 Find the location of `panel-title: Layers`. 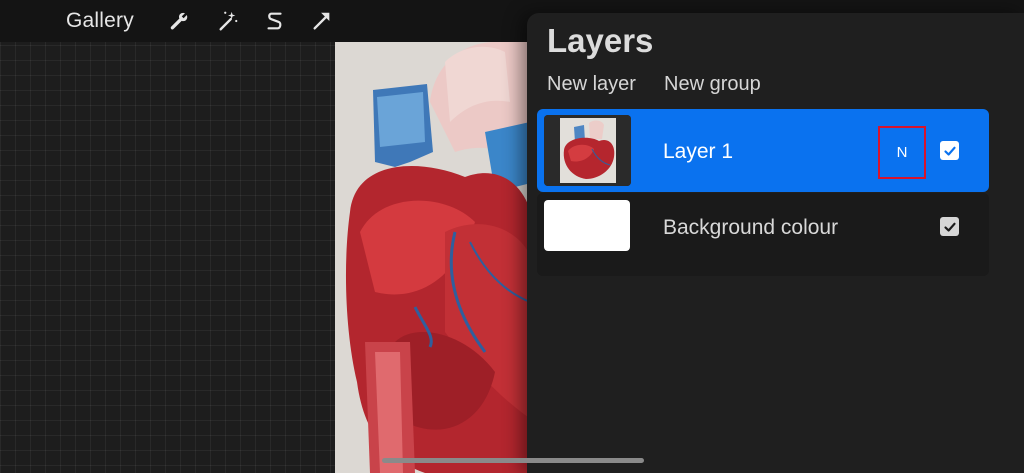

panel-title: Layers is located at coordinates (600, 40).